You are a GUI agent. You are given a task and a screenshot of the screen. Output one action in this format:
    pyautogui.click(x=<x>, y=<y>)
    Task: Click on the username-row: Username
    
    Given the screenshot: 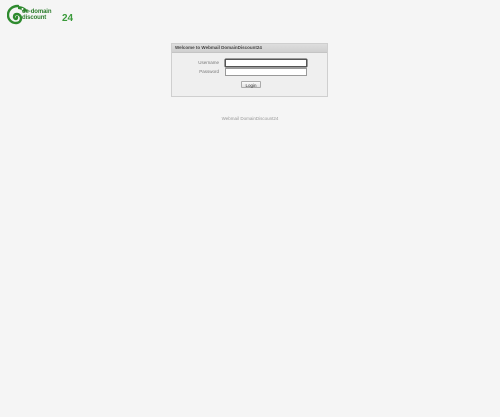 What is the action you would take?
    pyautogui.click(x=249, y=63)
    